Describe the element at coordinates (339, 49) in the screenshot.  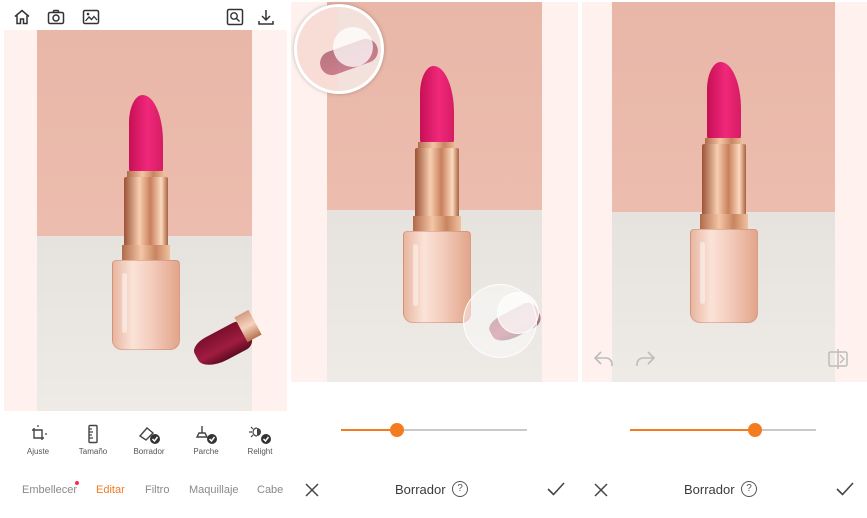
I see `magnifier-loupe` at that location.